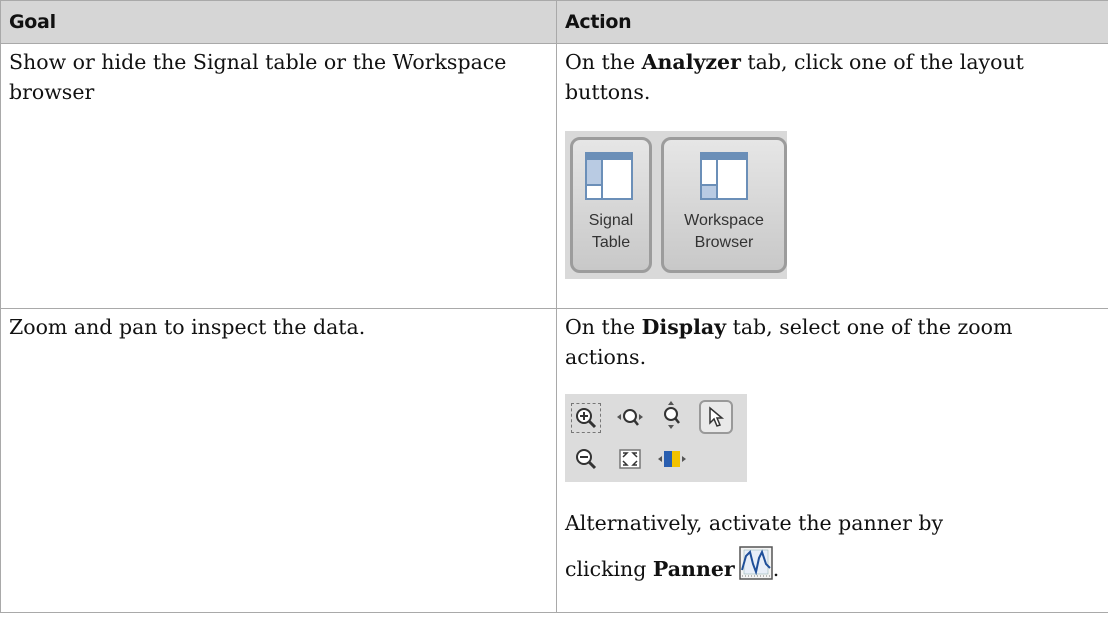 The width and height of the screenshot is (1108, 635). I want to click on zoom-toolbar, so click(656, 438).